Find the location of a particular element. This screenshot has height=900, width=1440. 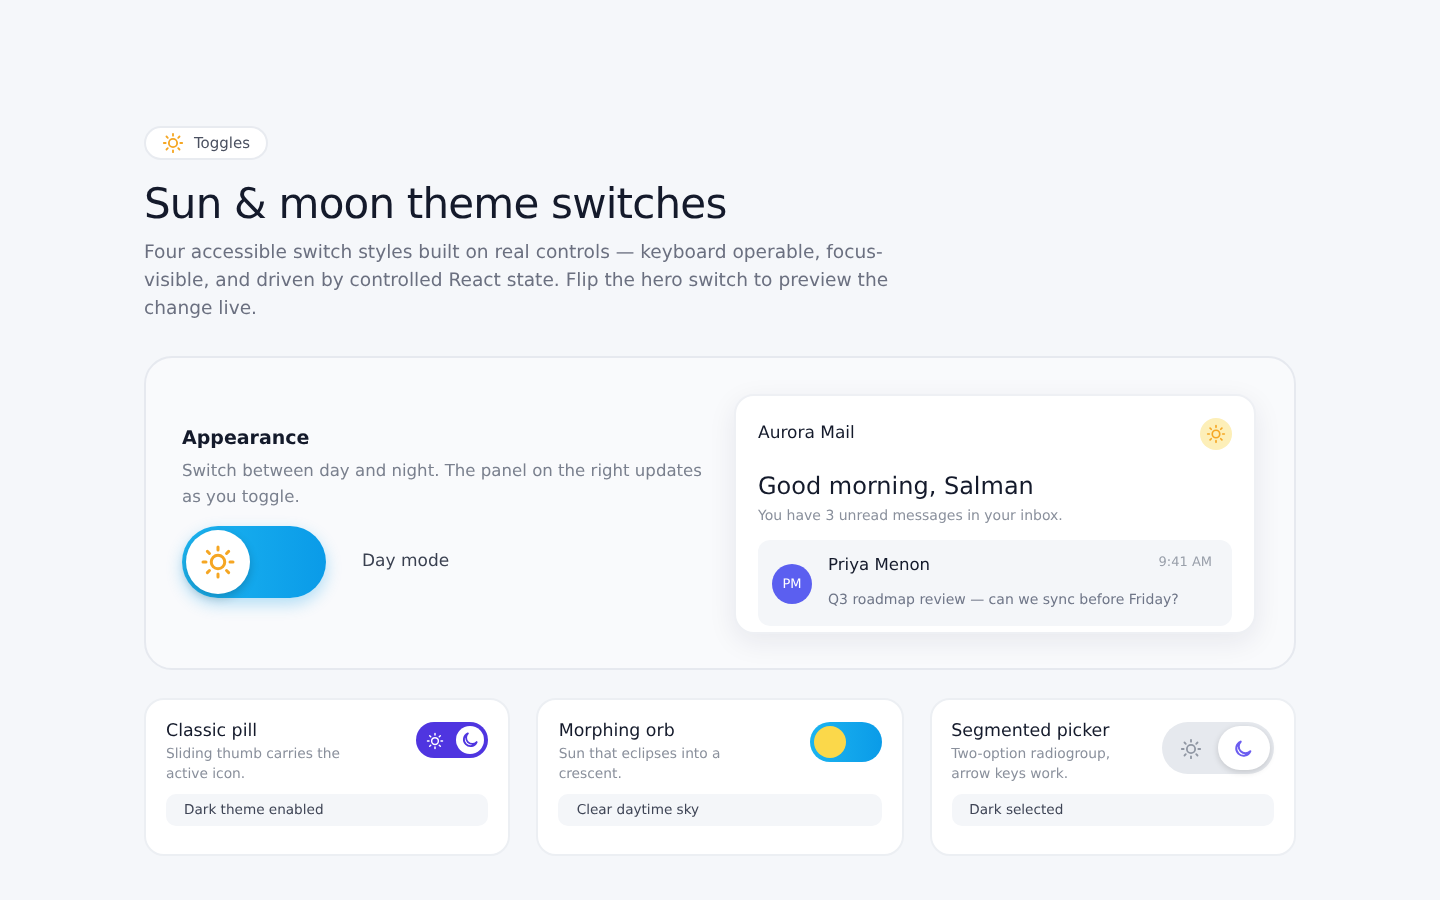

greeting: Good morning, Salman is located at coordinates (897, 486).